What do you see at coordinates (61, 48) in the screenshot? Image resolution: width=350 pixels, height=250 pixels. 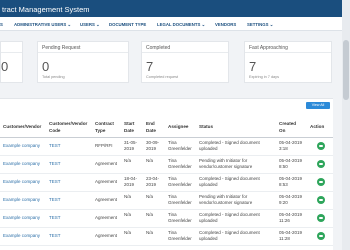 I see `card-title: Pending Request` at bounding box center [61, 48].